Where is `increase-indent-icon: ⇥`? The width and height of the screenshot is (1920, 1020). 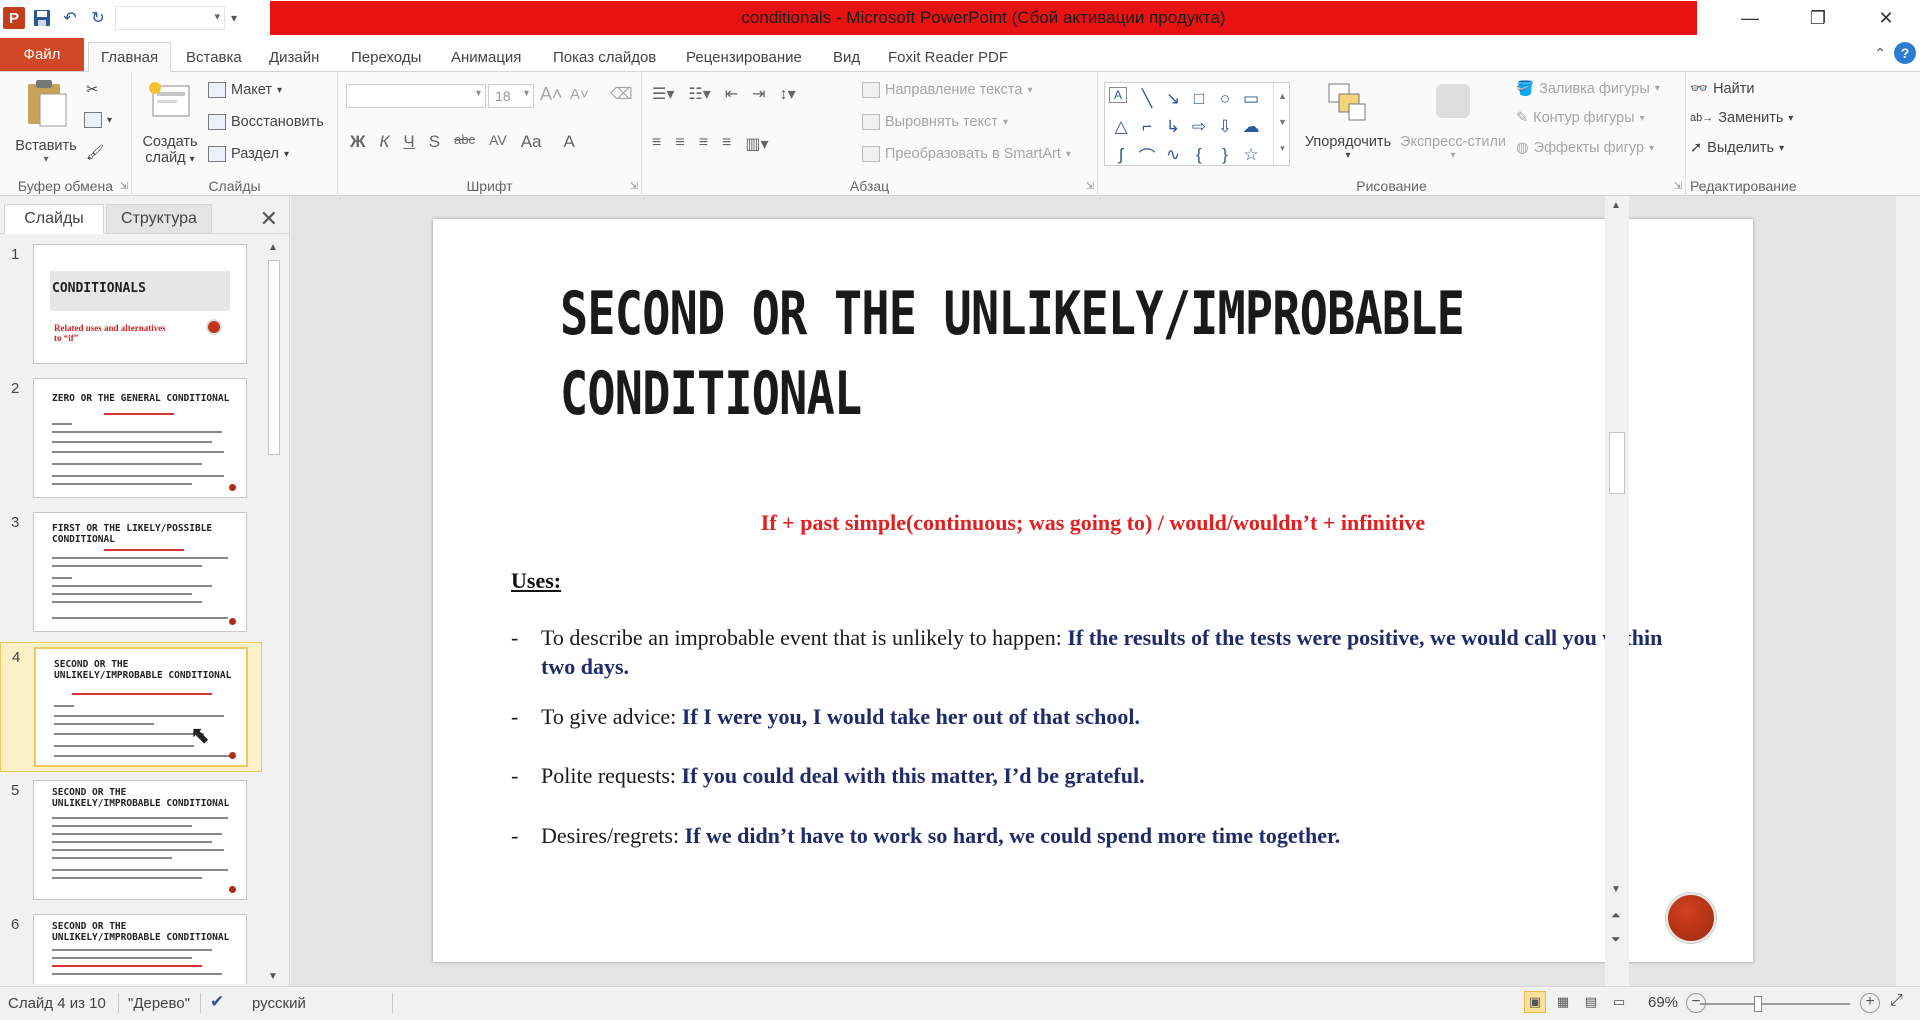 increase-indent-icon: ⇥ is located at coordinates (758, 94).